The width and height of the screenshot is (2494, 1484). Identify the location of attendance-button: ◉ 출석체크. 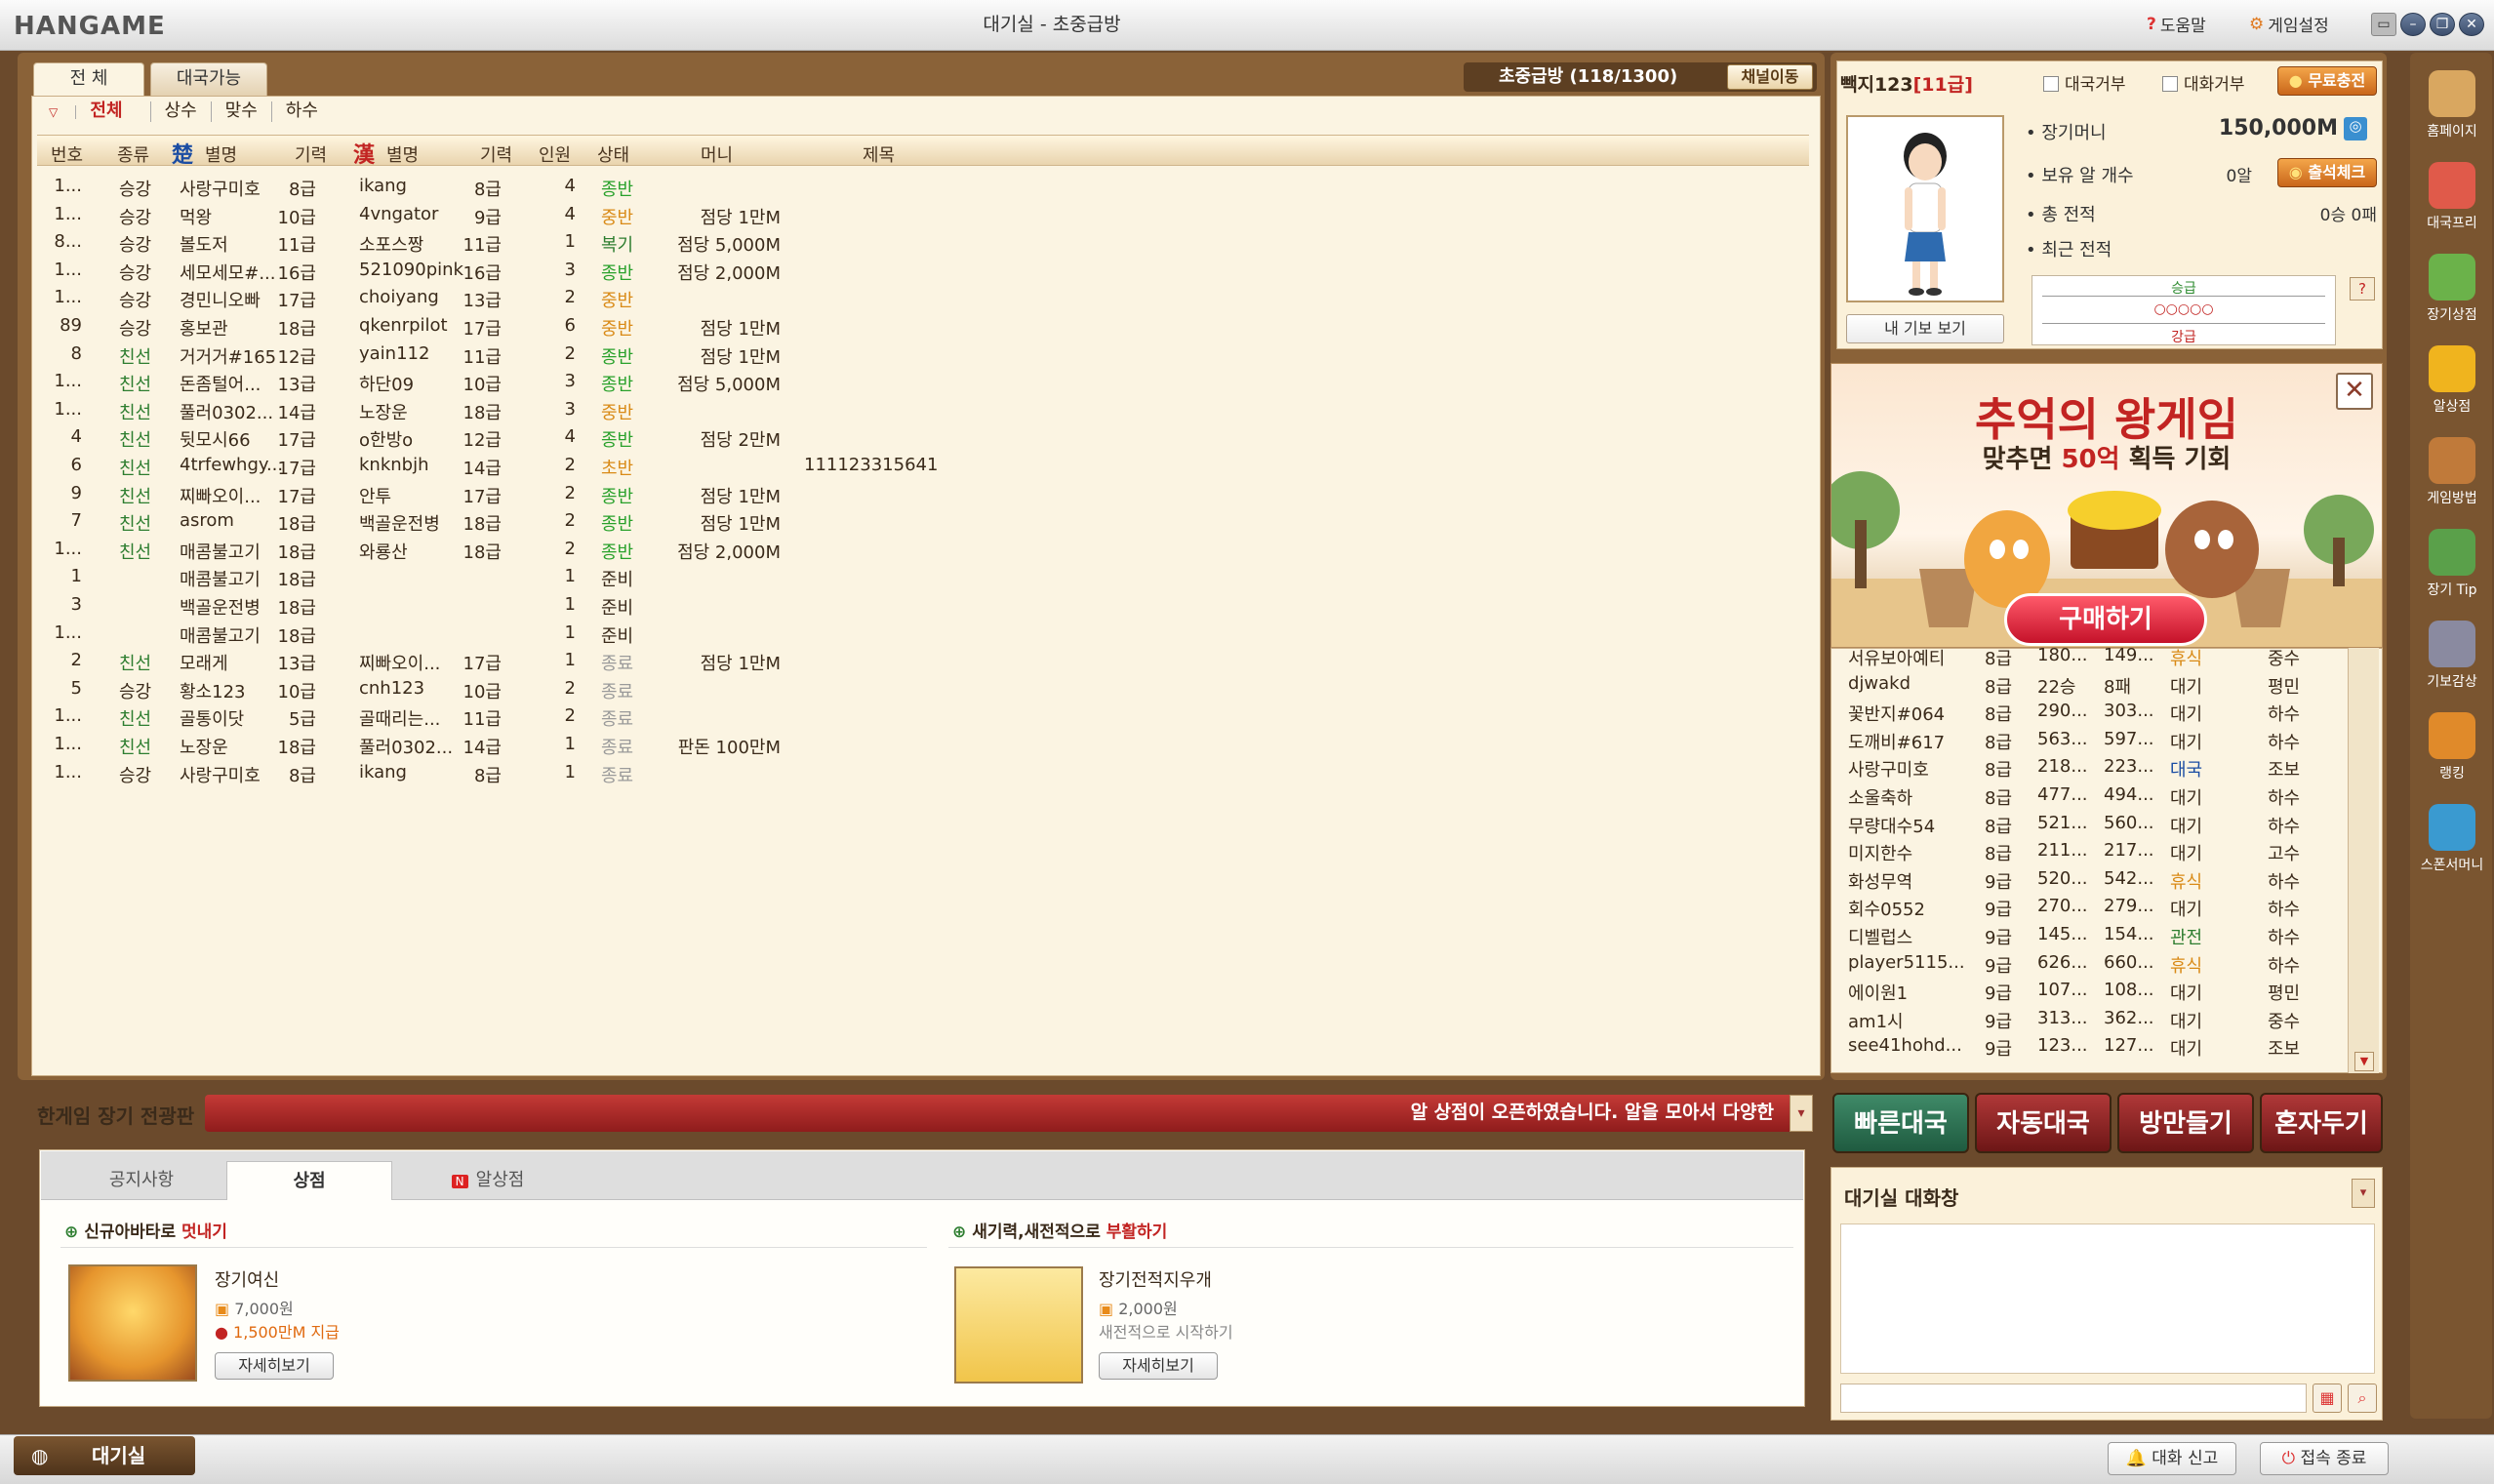
(2327, 172).